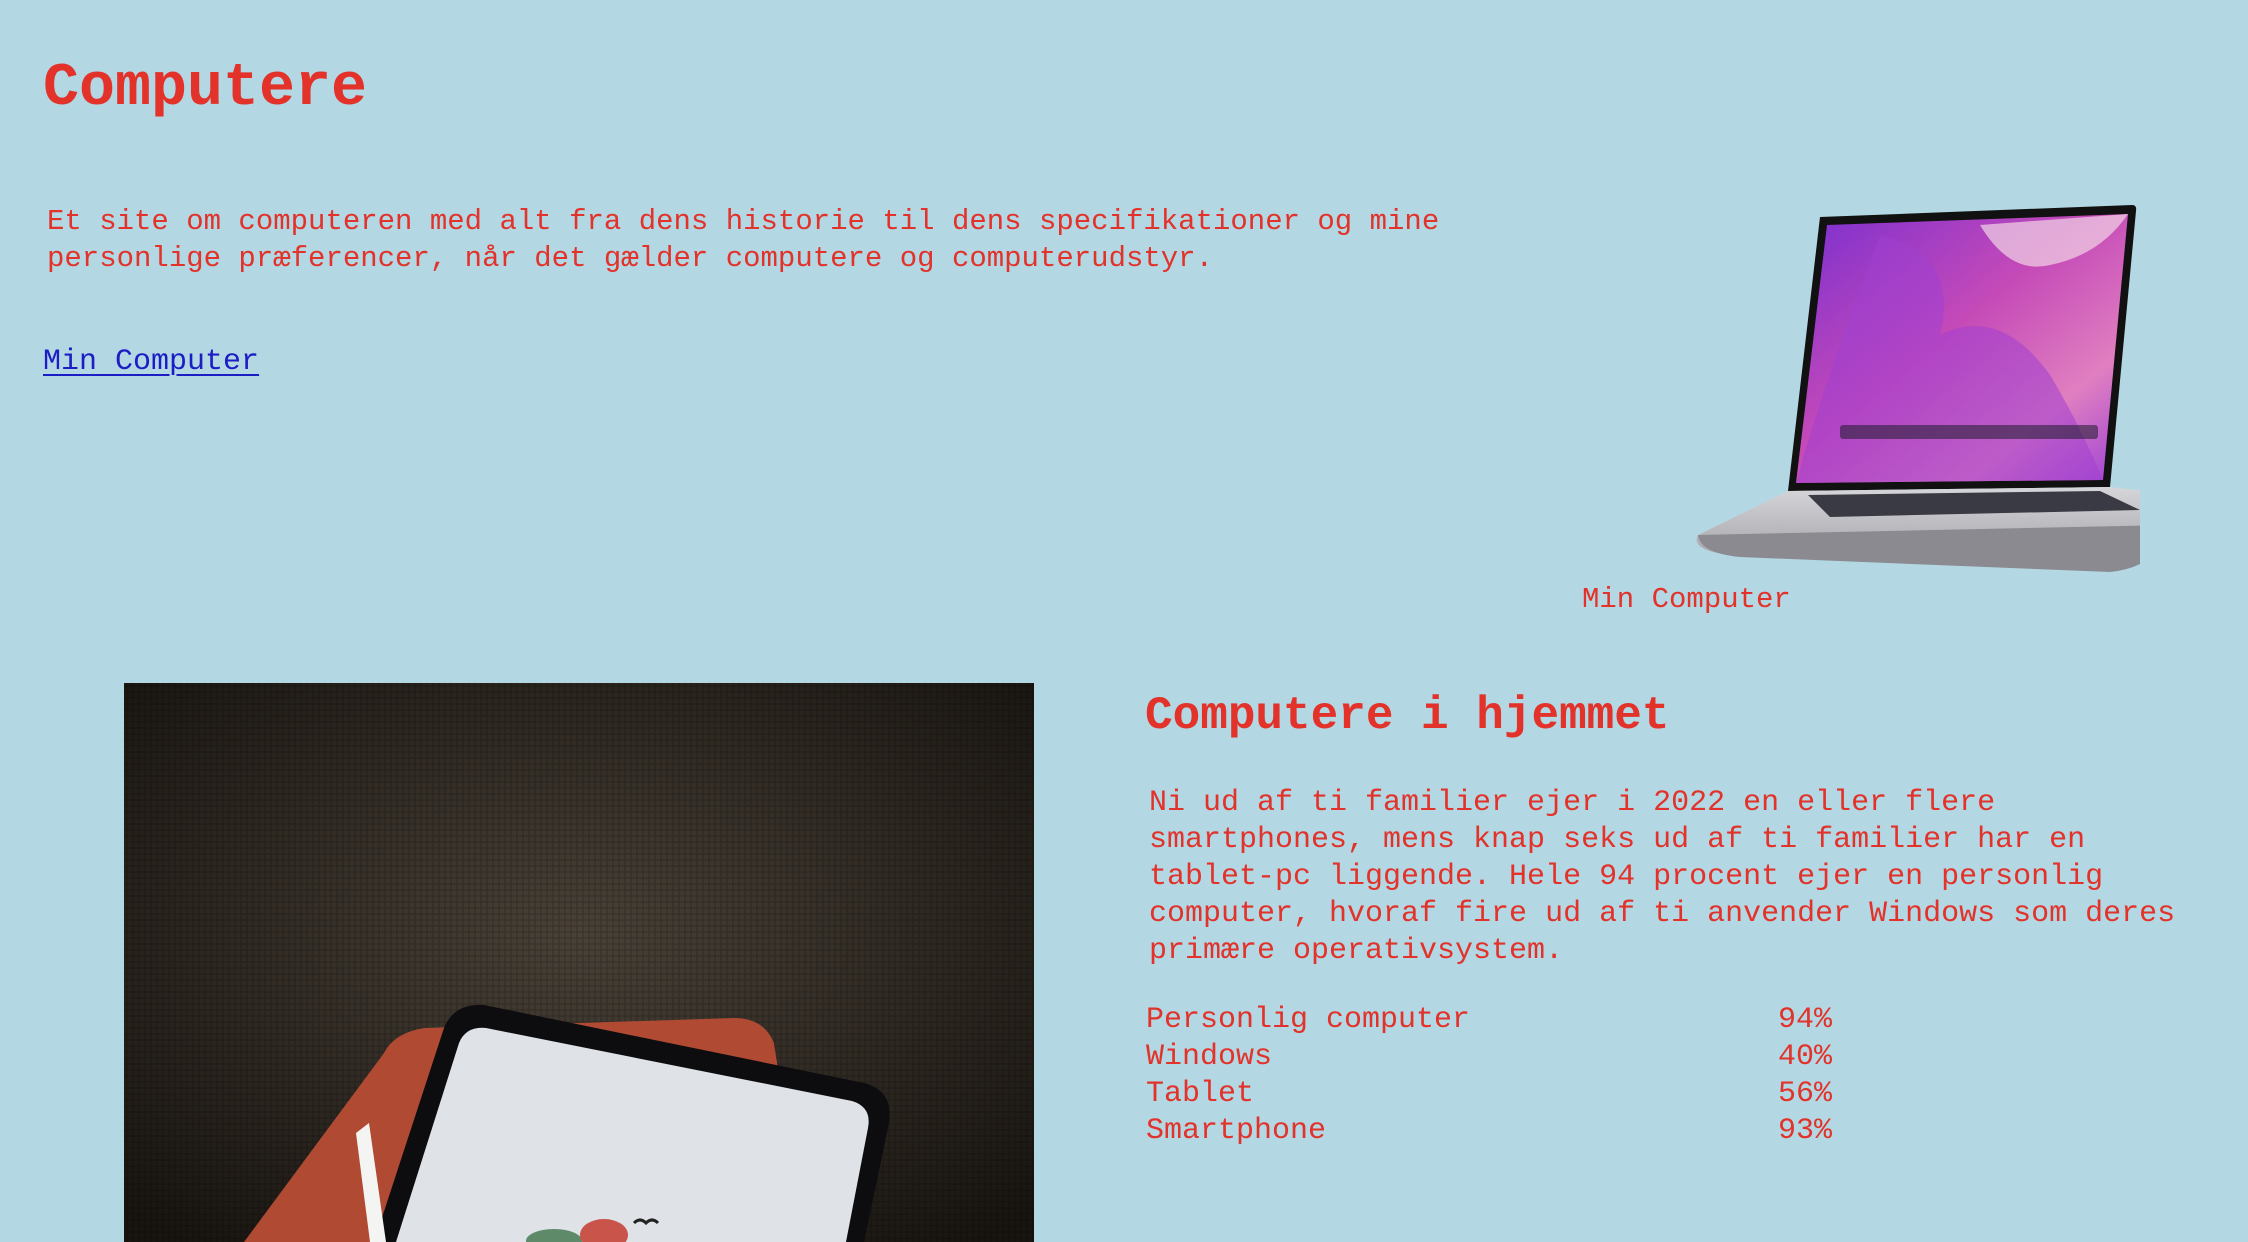 The image size is (2248, 1242). What do you see at coordinates (1489, 1020) in the screenshot?
I see `table-row: Personlig computer 94%` at bounding box center [1489, 1020].